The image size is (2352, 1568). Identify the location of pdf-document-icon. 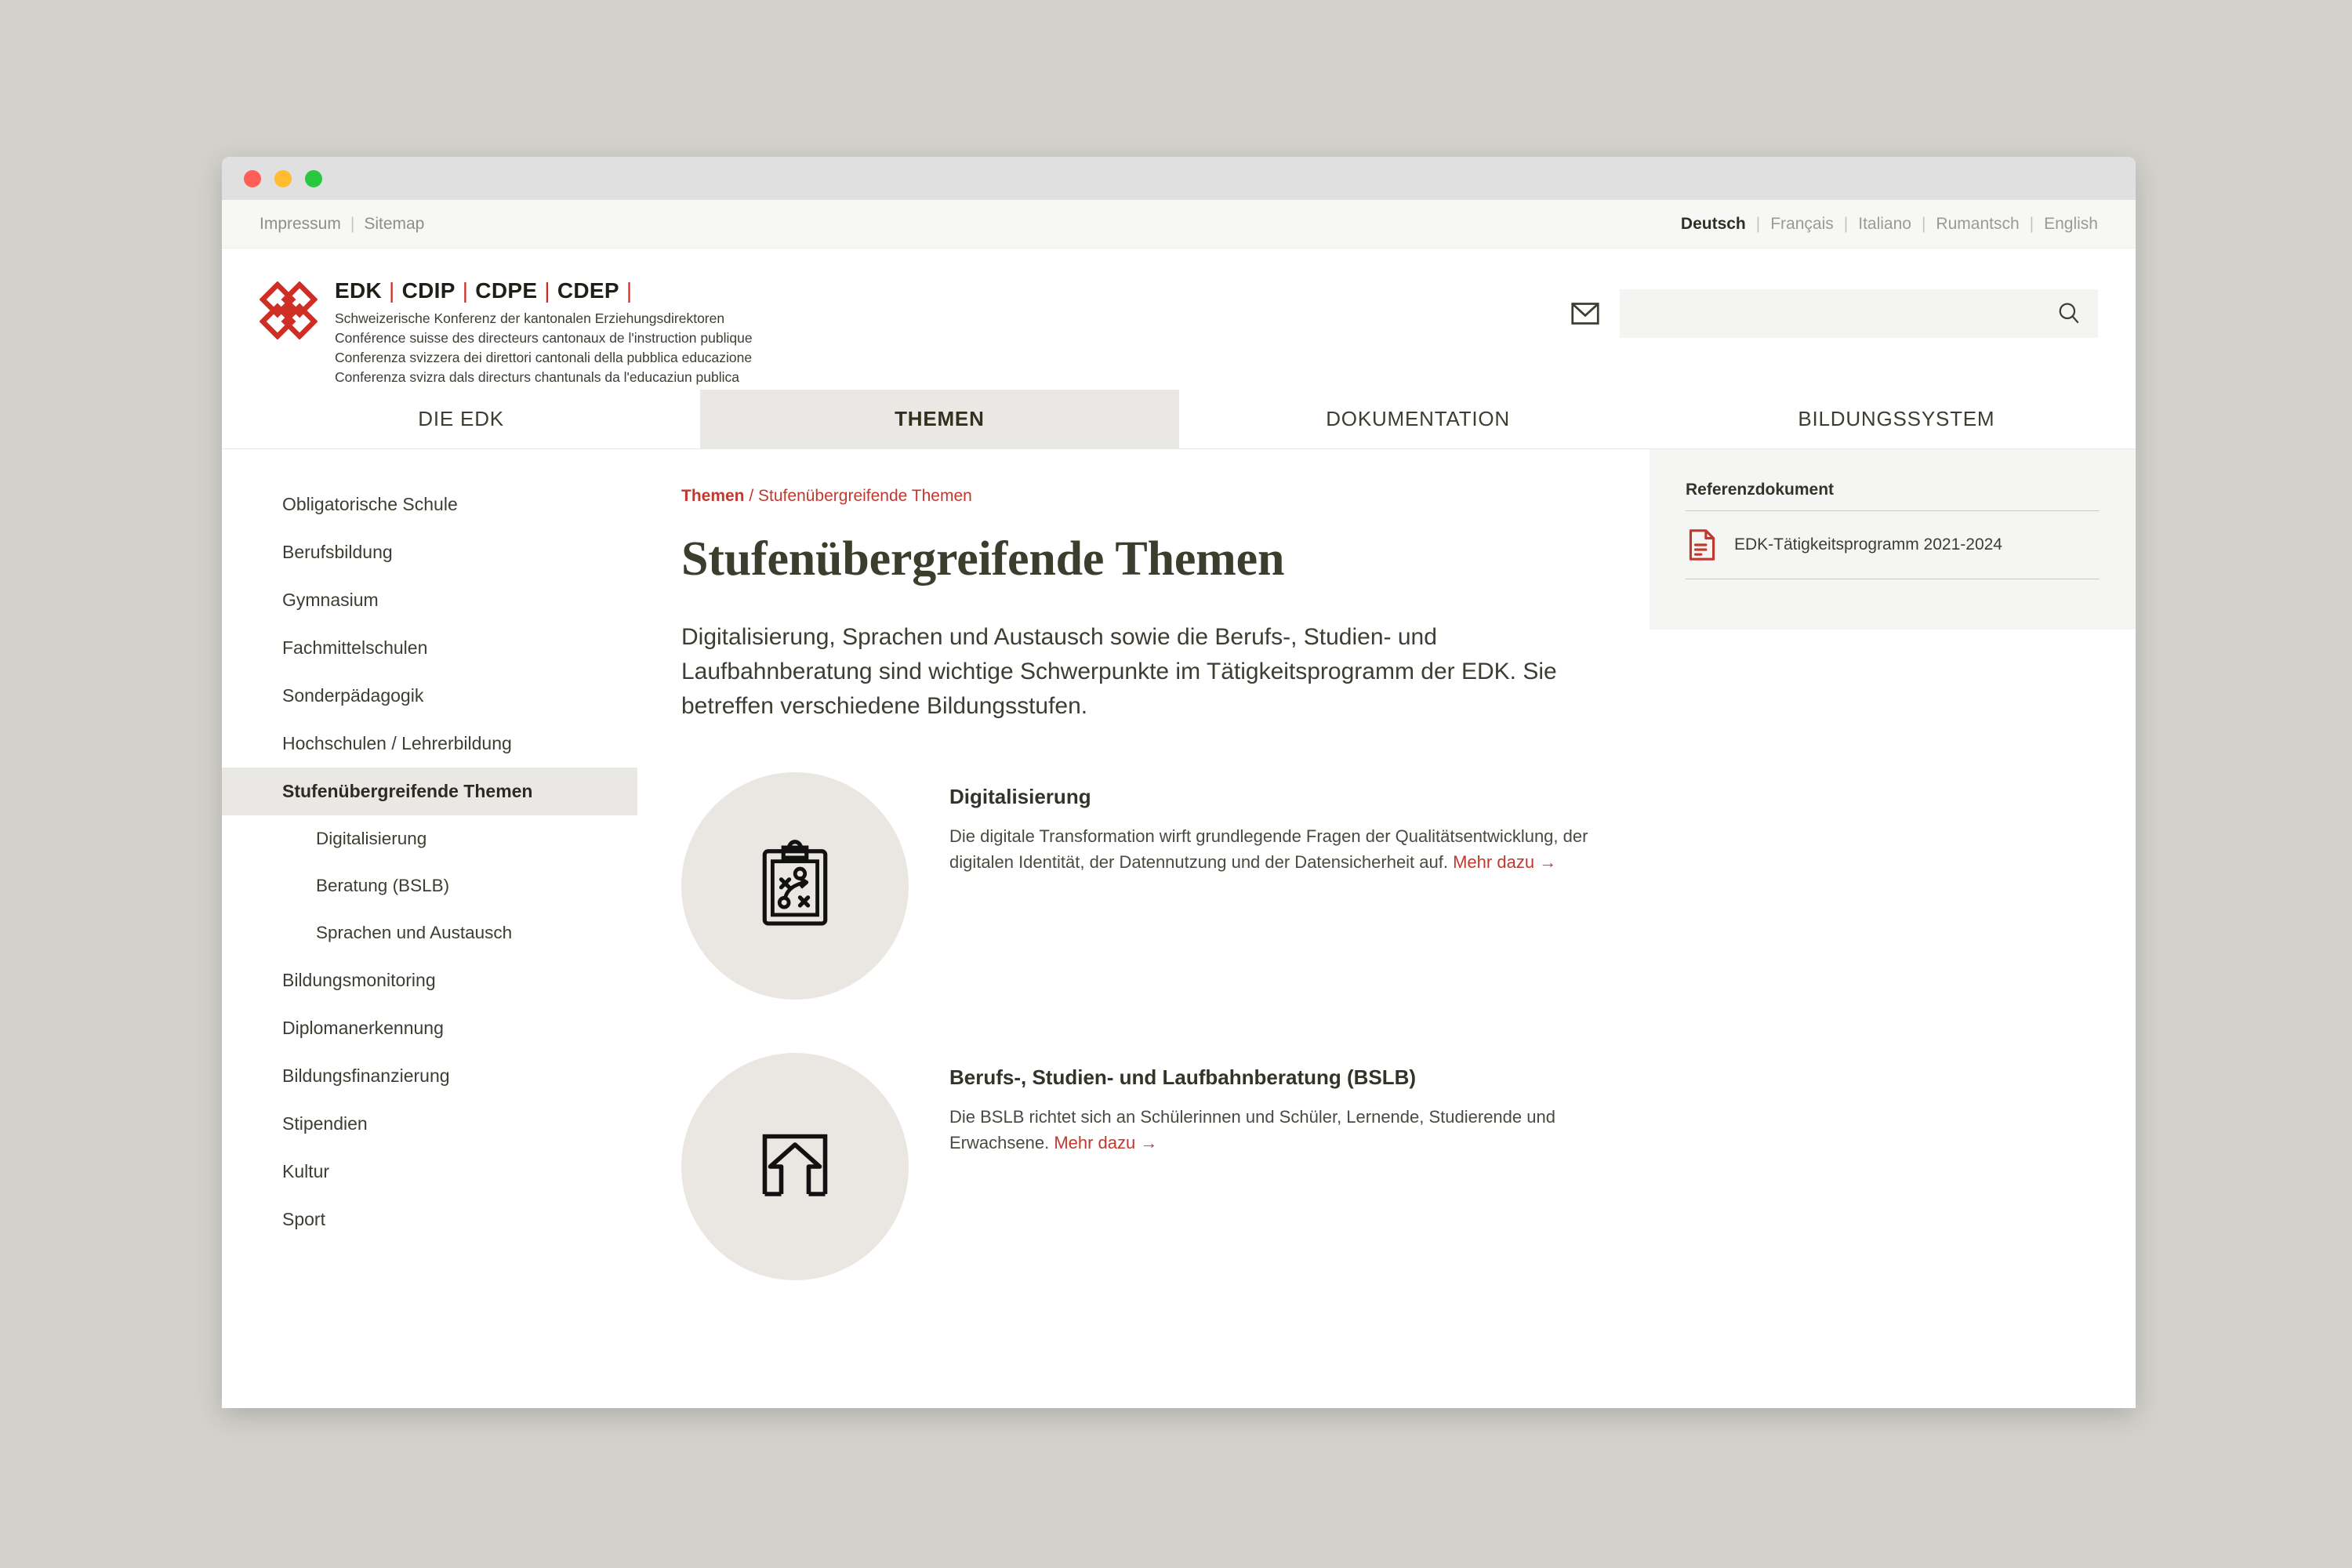
(1702, 545).